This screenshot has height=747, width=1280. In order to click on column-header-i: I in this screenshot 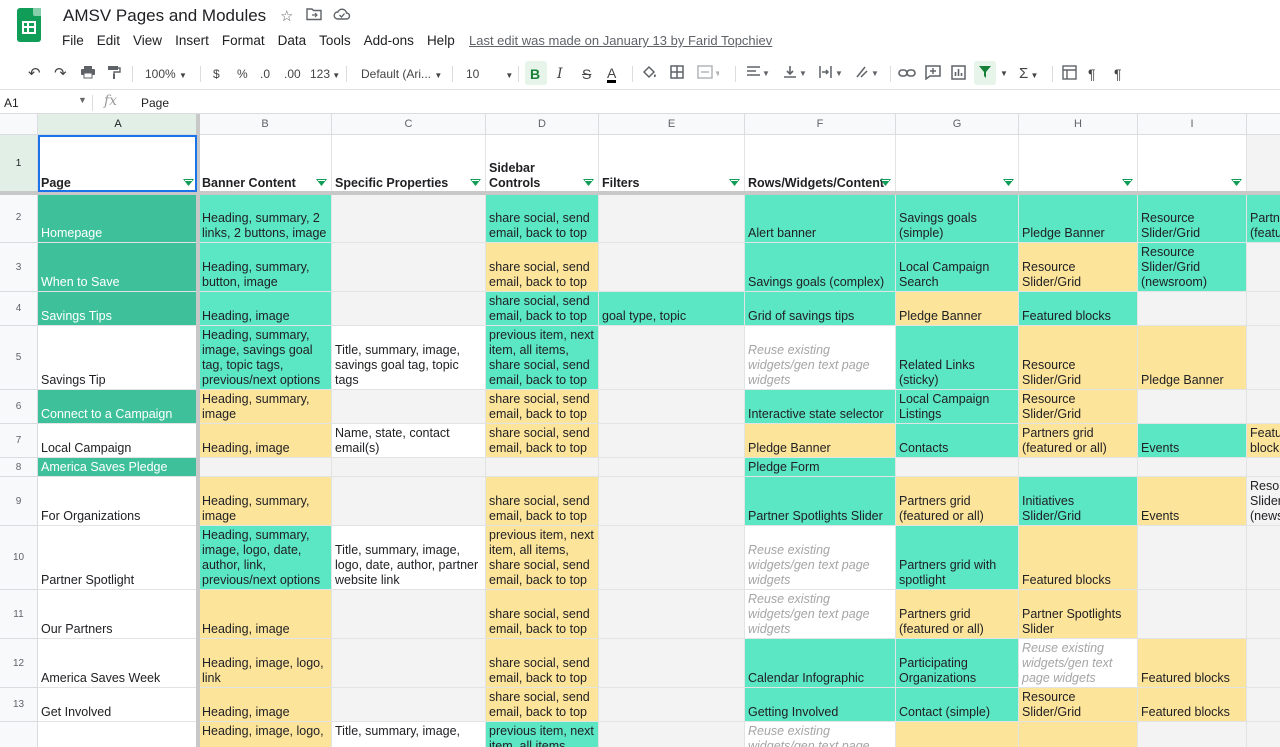, I will do `click(1192, 124)`.